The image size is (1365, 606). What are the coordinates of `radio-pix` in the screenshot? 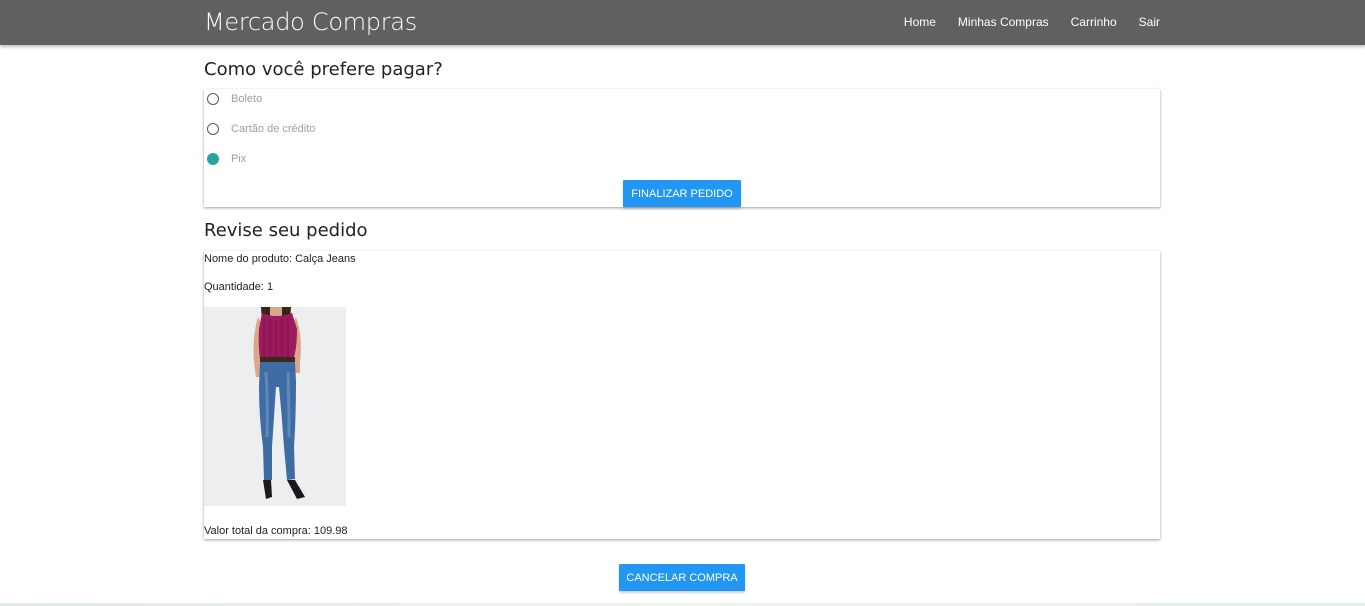 It's located at (213, 159).